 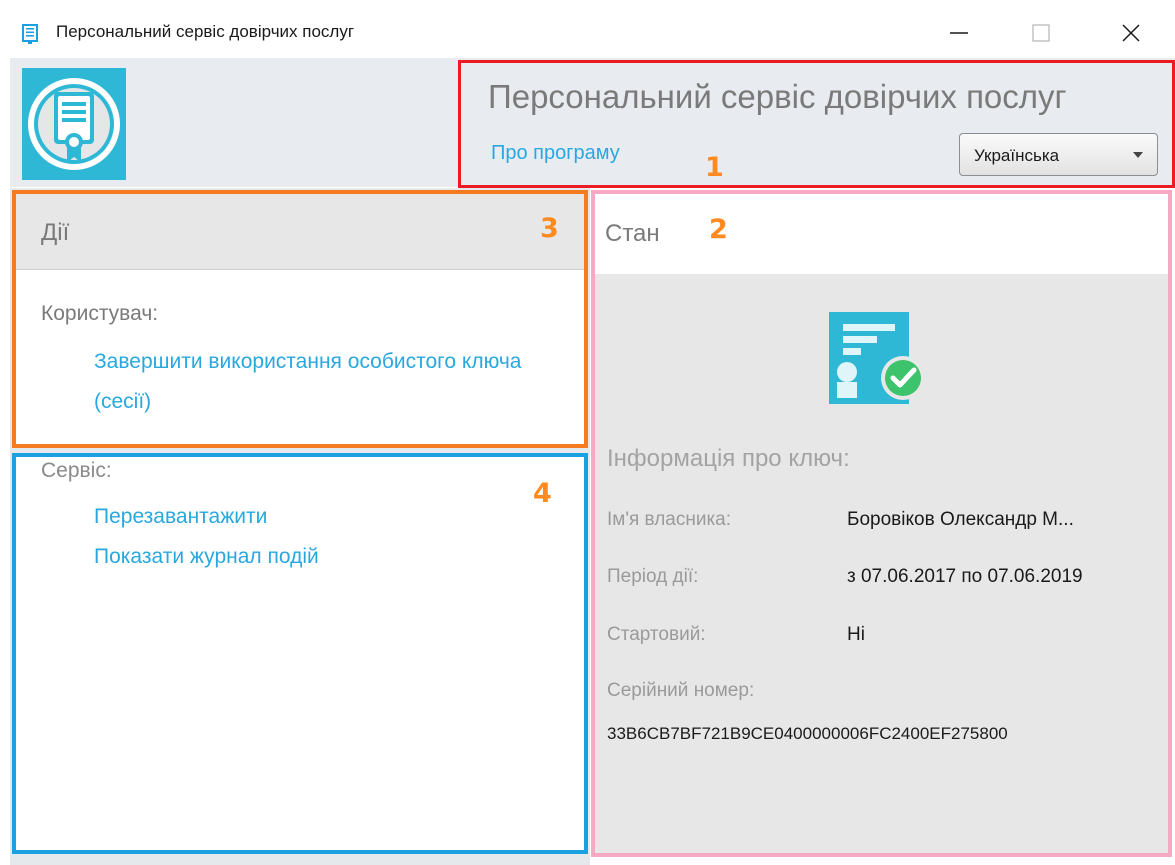 I want to click on maximize-icon, so click(x=1041, y=33).